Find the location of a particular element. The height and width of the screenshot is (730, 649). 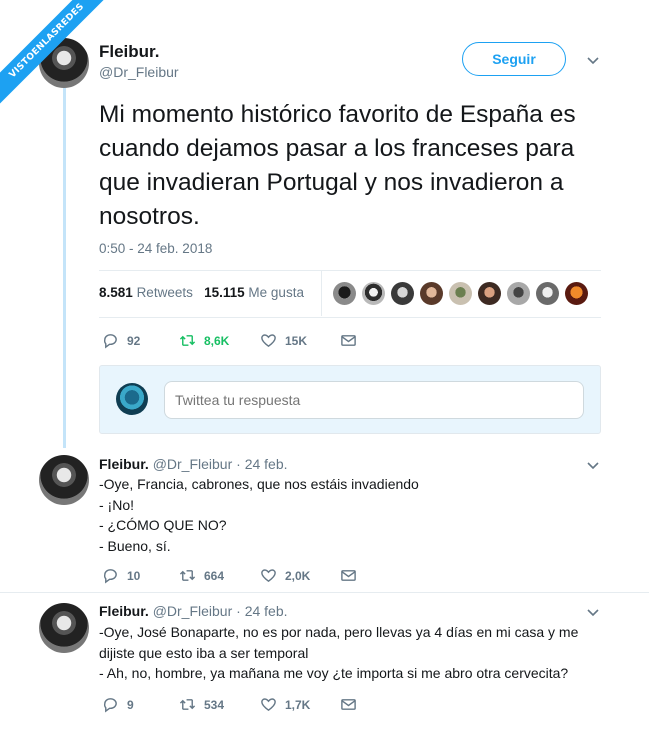

retweet-count: 534 is located at coordinates (214, 704).